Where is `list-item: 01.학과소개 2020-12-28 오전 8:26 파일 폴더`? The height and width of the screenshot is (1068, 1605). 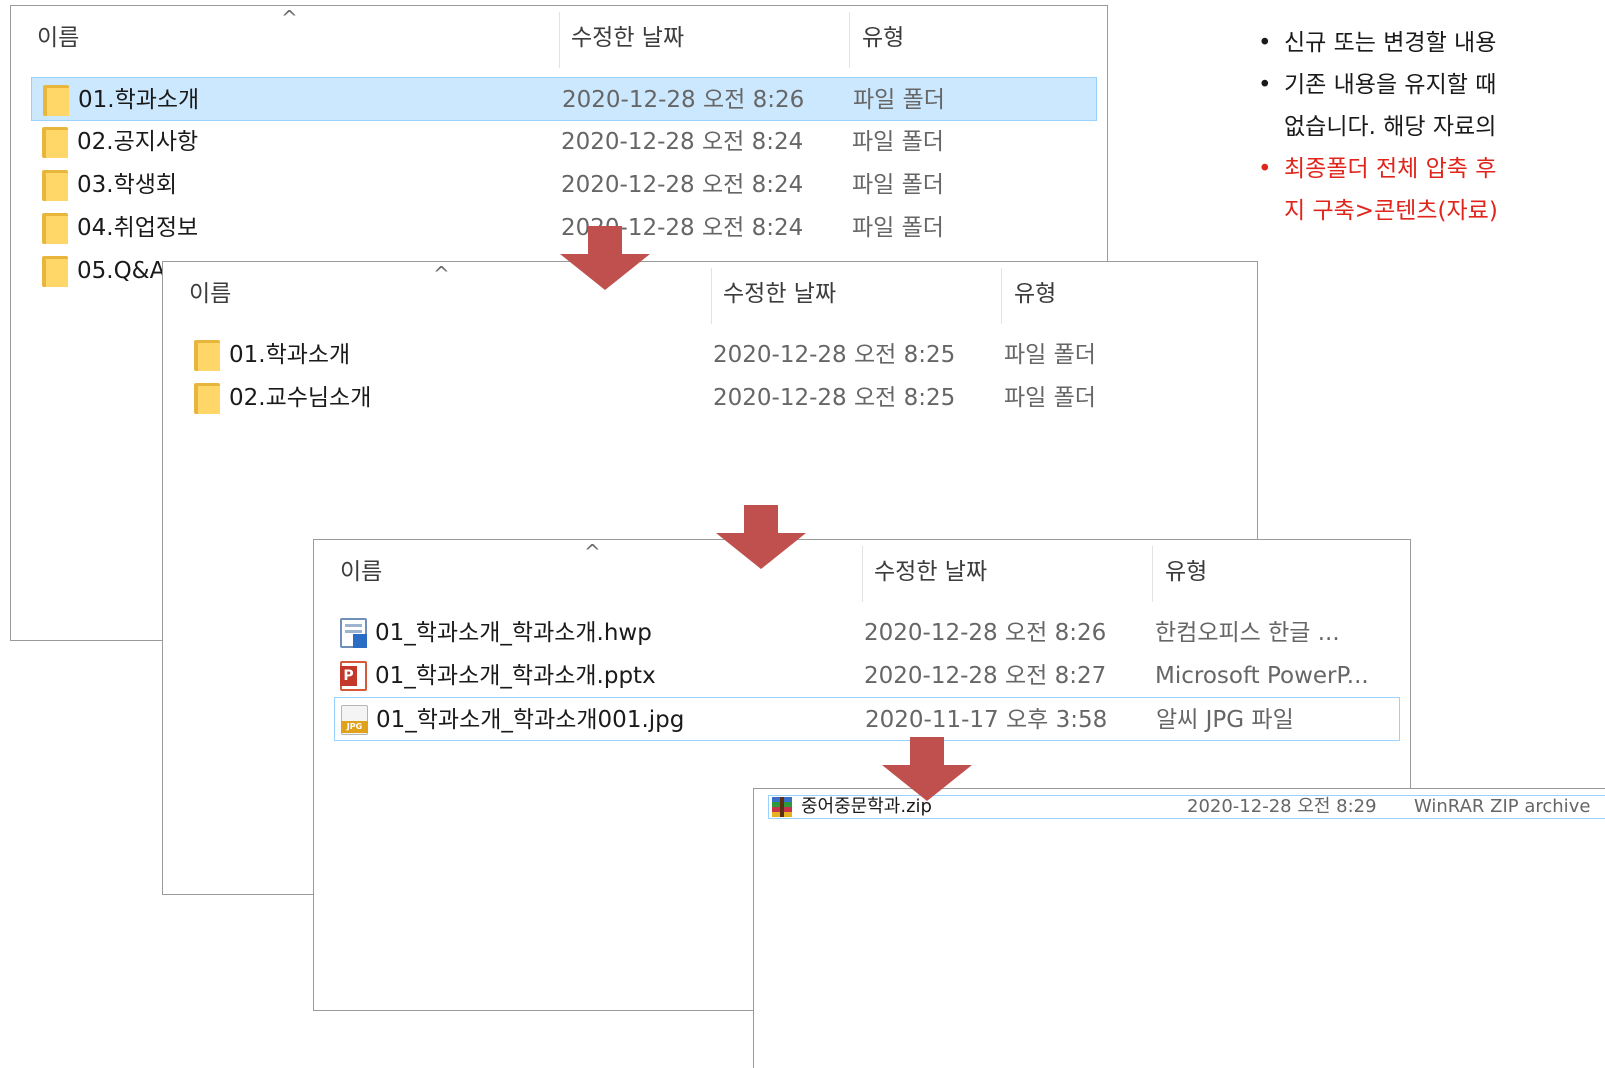 list-item: 01.학과소개 2020-12-28 오전 8:26 파일 폴더 is located at coordinates (564, 99).